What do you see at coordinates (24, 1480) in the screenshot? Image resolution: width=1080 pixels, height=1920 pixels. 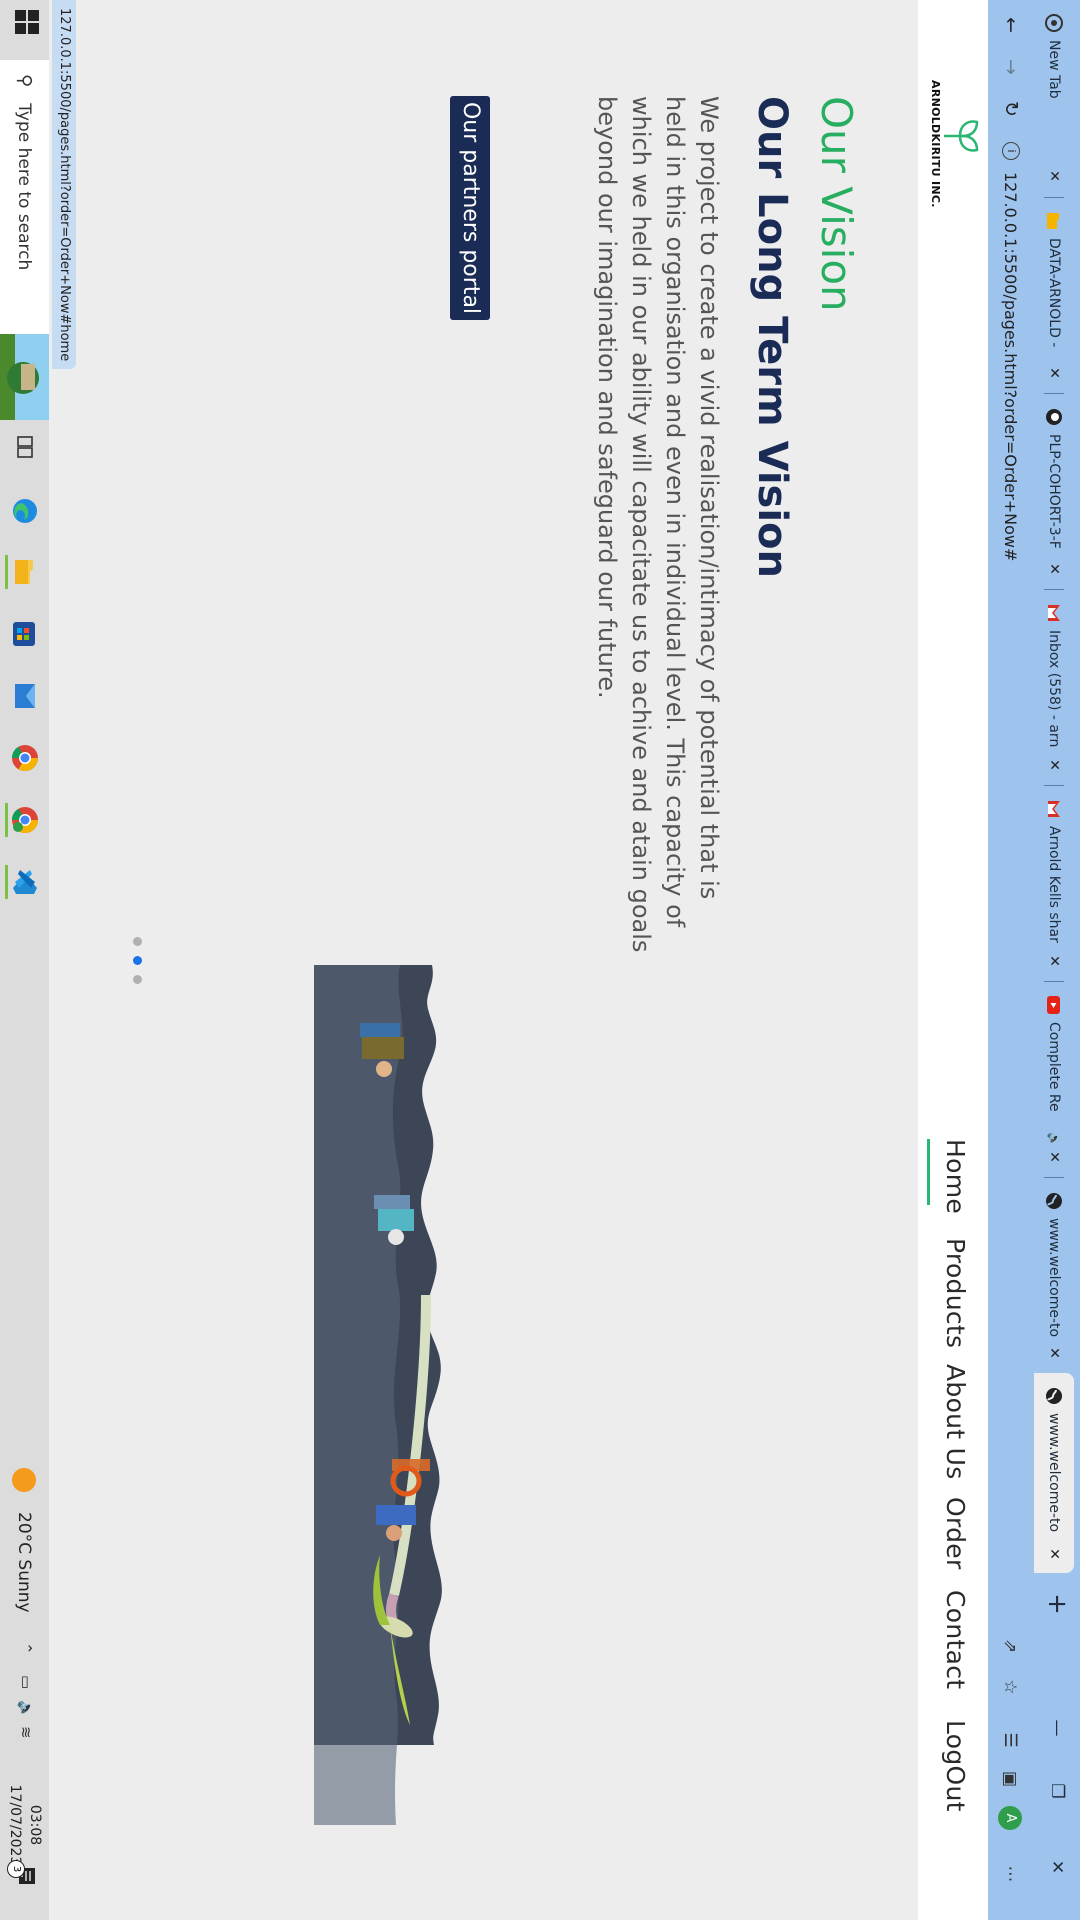 I see `sun-icon` at bounding box center [24, 1480].